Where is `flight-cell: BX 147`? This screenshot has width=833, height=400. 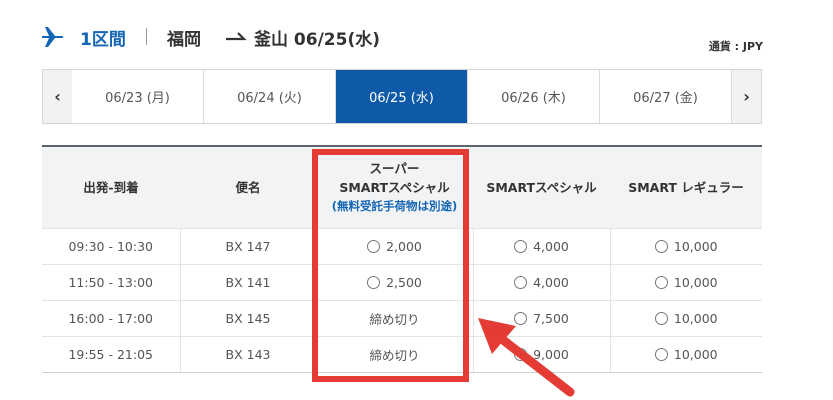 flight-cell: BX 147 is located at coordinates (247, 245).